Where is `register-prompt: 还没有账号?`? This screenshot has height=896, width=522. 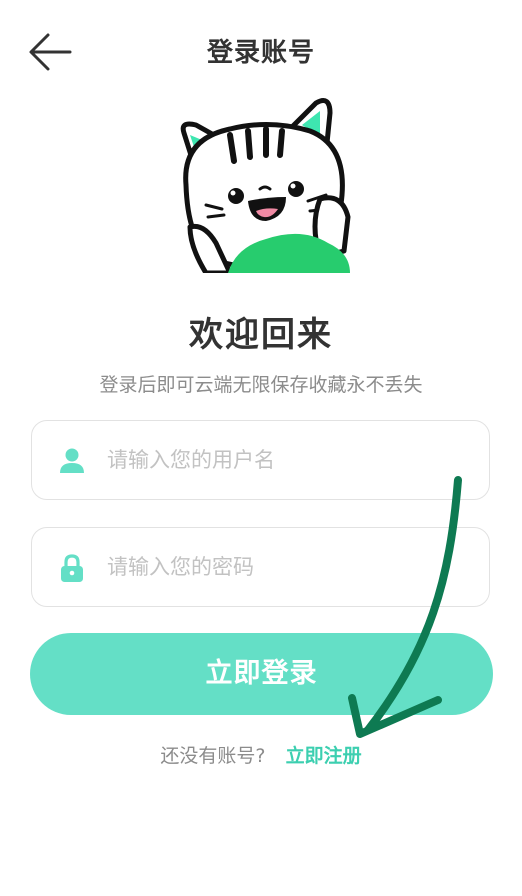
register-prompt: 还没有账号? is located at coordinates (213, 756).